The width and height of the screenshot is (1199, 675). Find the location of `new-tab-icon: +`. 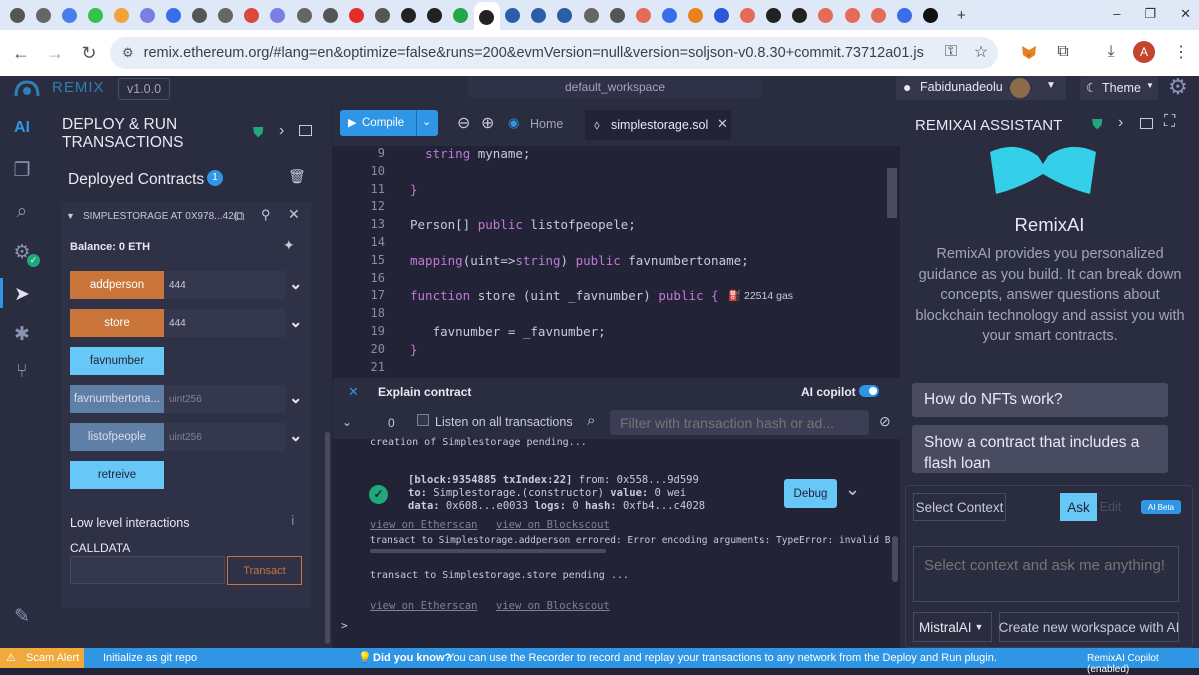

new-tab-icon: + is located at coordinates (961, 15).